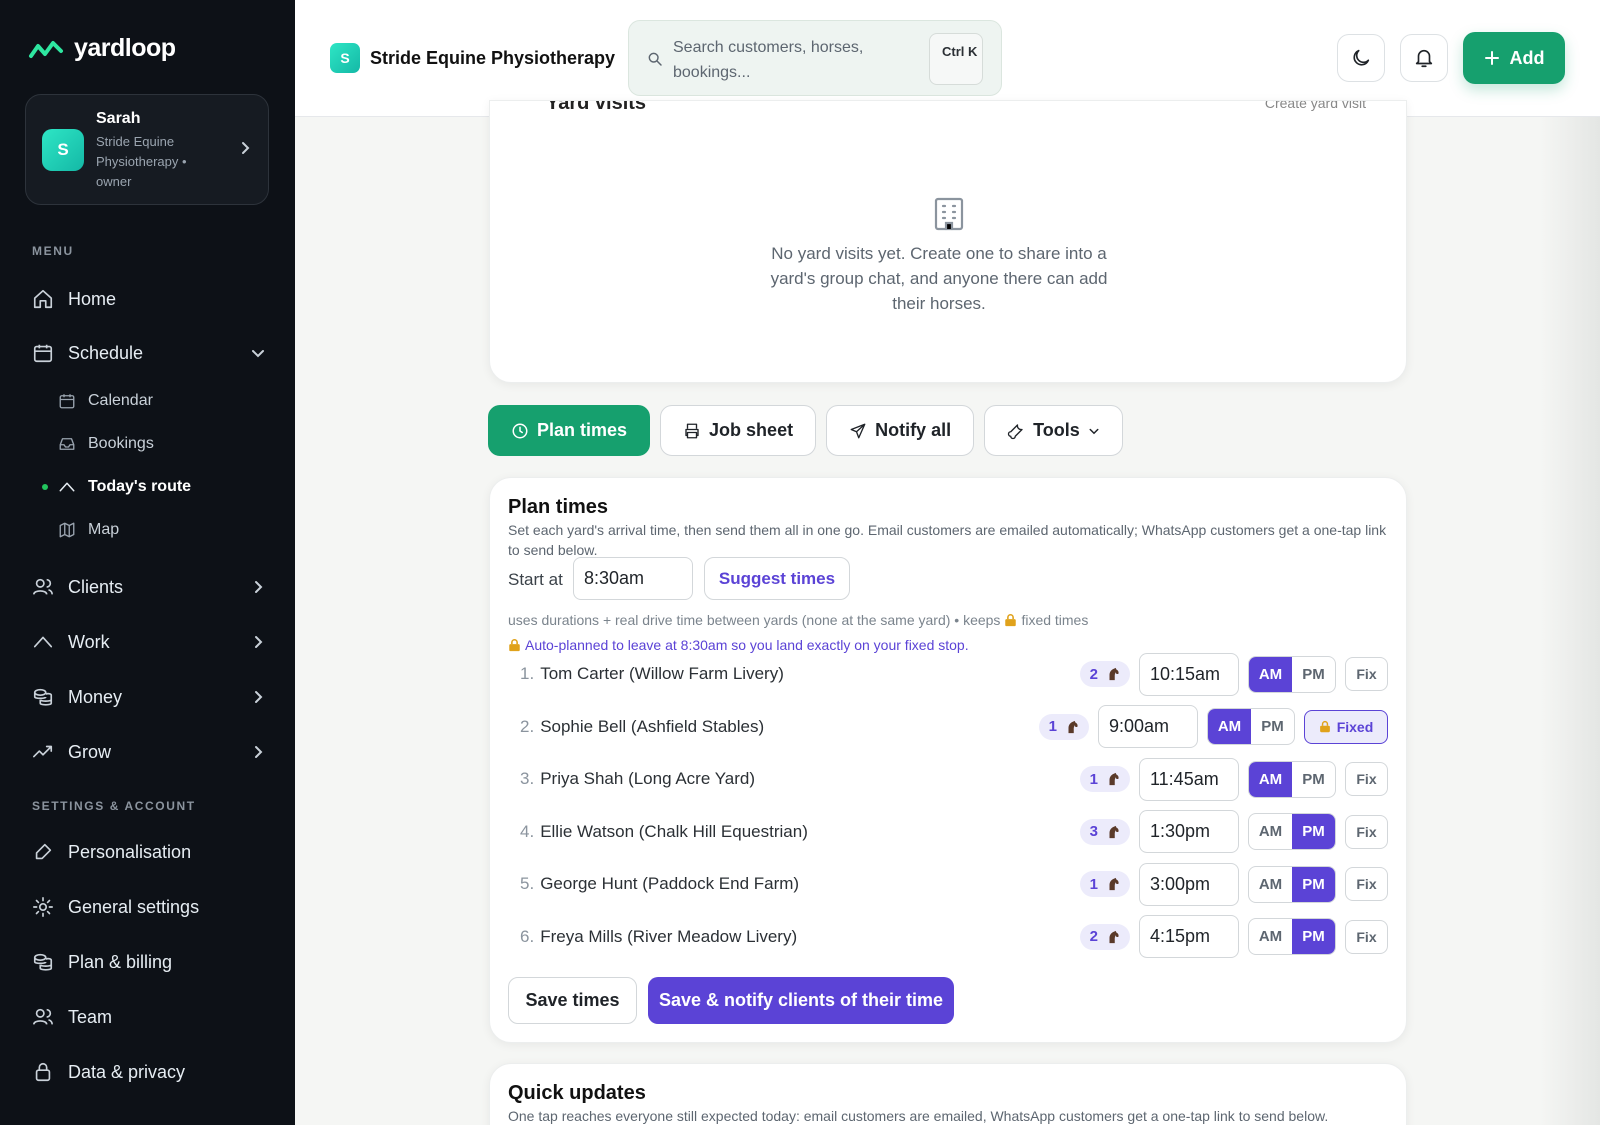 The width and height of the screenshot is (1600, 1125). What do you see at coordinates (152, 642) in the screenshot?
I see `sidebar-item-work: Work` at bounding box center [152, 642].